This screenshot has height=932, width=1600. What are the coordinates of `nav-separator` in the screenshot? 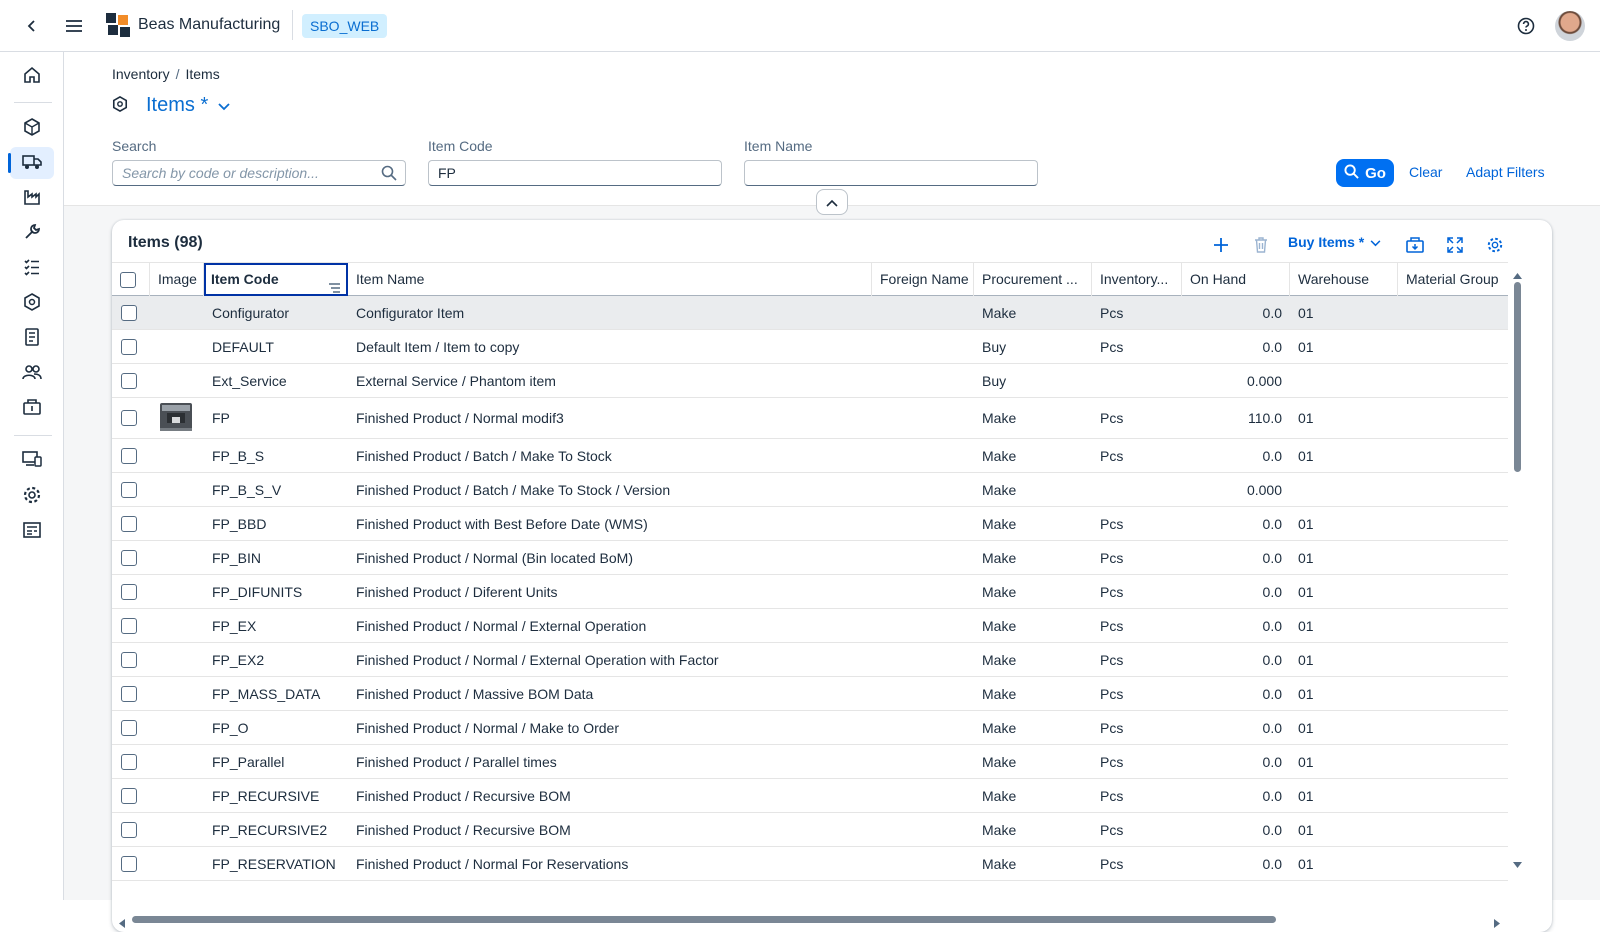 It's located at (33, 435).